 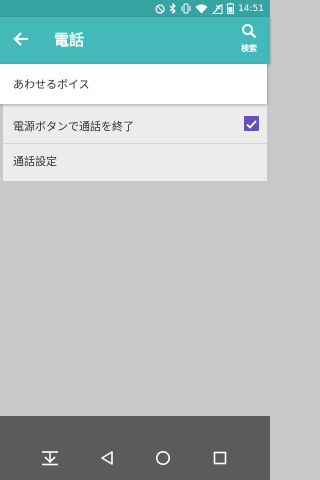 I want to click on end-call-power-checkbox, so click(x=251, y=123).